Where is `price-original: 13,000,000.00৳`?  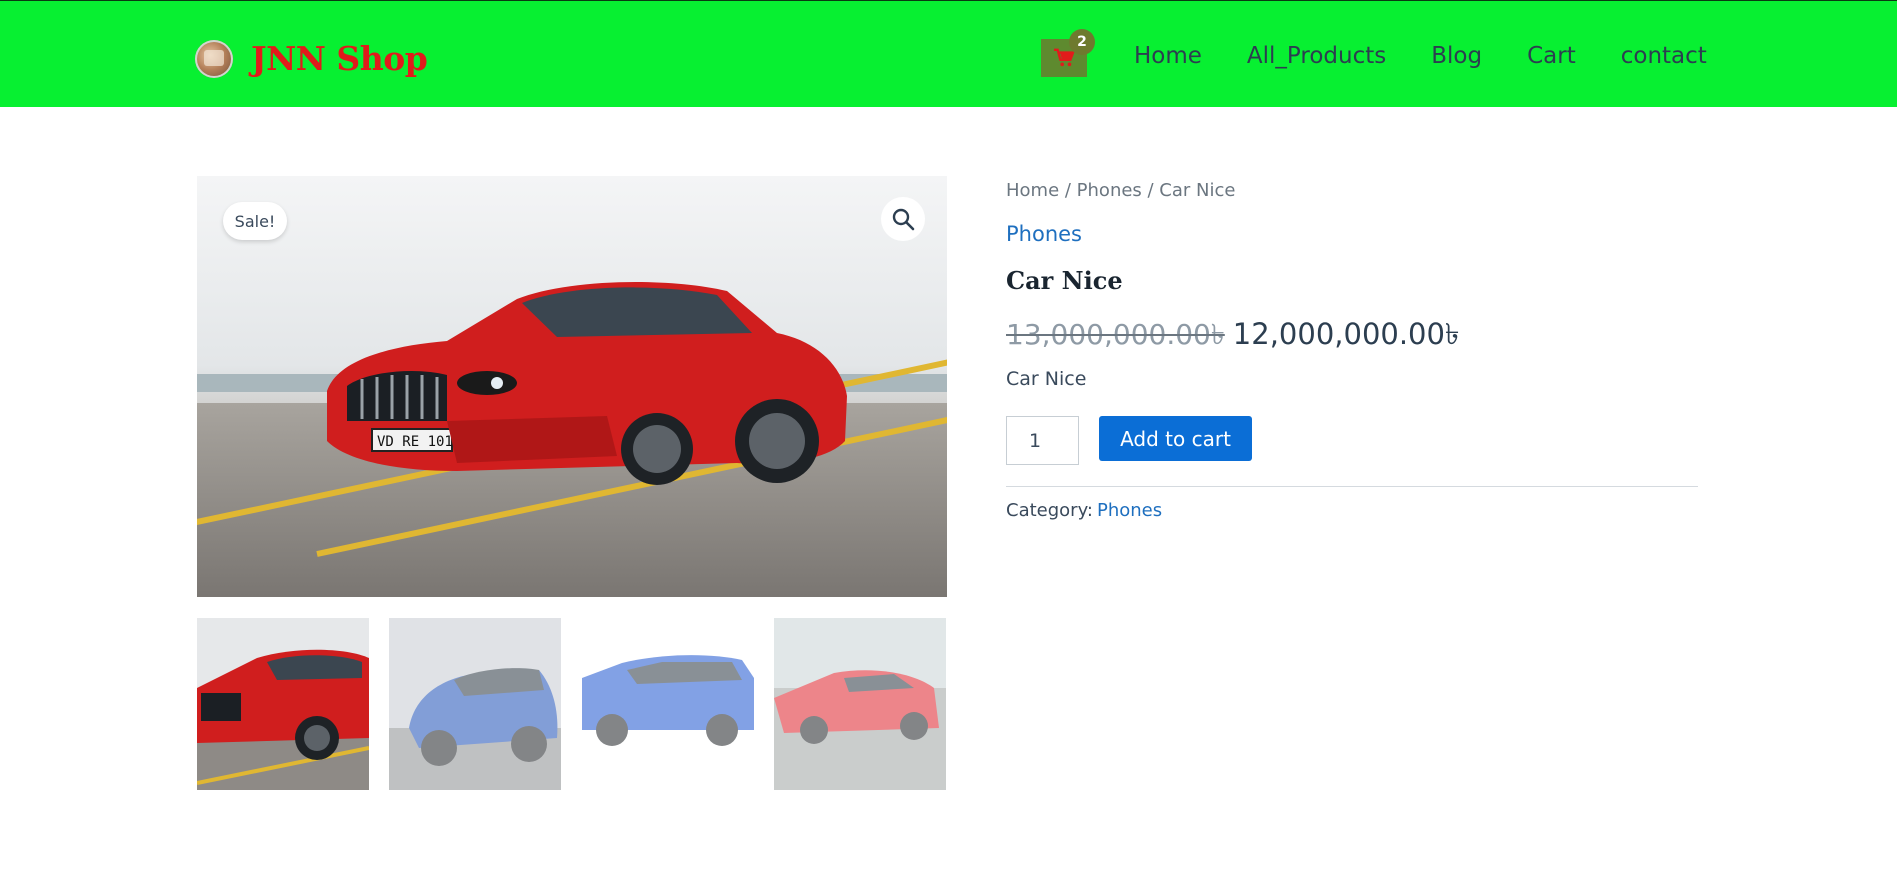 price-original: 13,000,000.00৳ is located at coordinates (1115, 334).